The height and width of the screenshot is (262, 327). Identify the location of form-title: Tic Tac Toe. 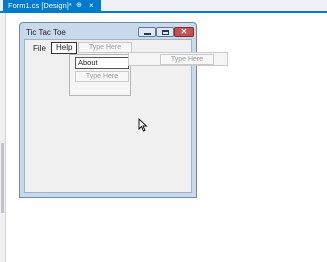
(46, 32).